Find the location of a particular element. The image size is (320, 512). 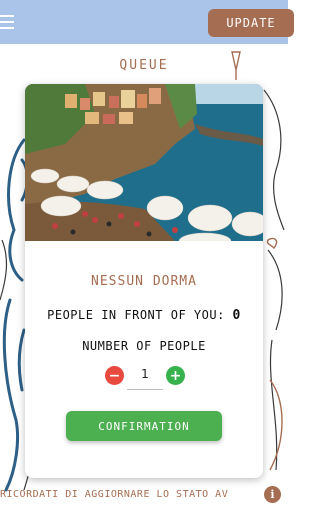

hamburger-menu-icon is located at coordinates (10, 22).